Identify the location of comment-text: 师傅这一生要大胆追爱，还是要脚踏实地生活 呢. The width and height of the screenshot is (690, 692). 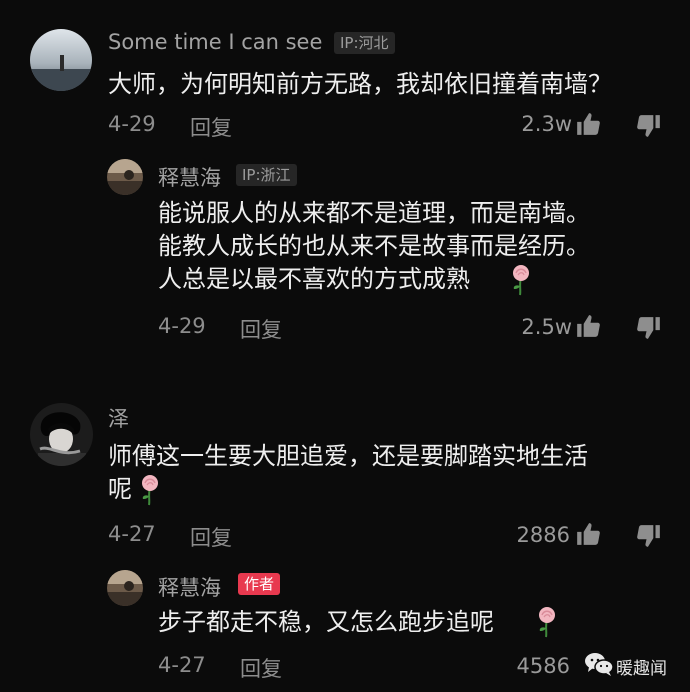
(348, 472).